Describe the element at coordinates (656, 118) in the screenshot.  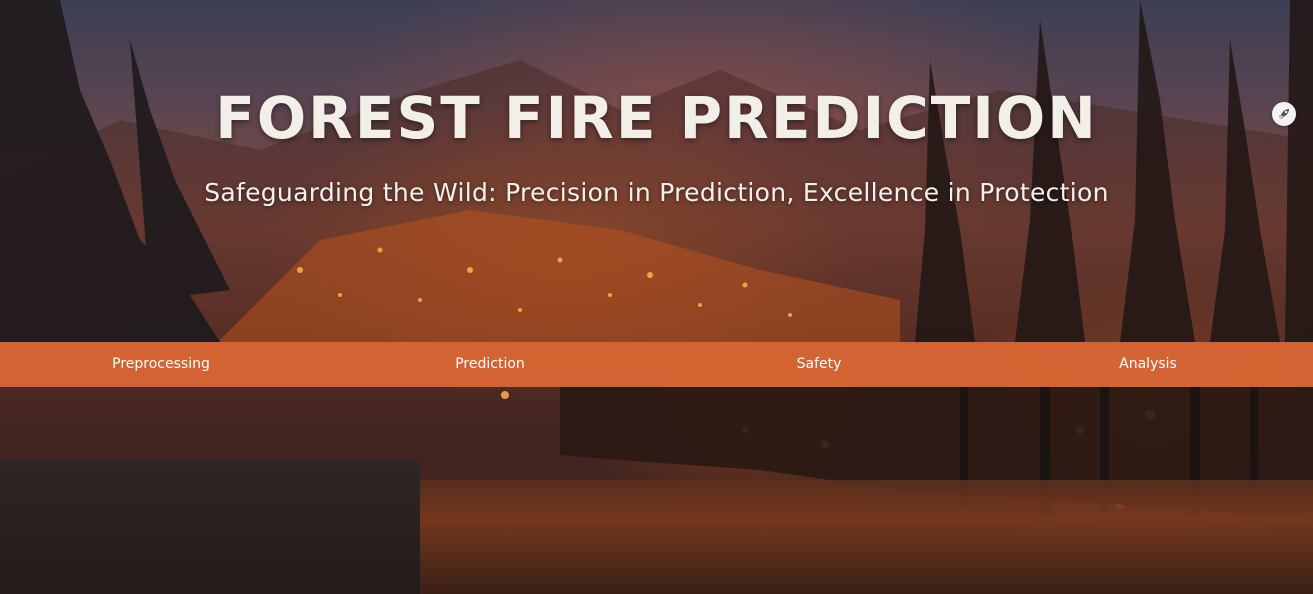
I see `page-title: FOREST FIRE PREDICTION` at that location.